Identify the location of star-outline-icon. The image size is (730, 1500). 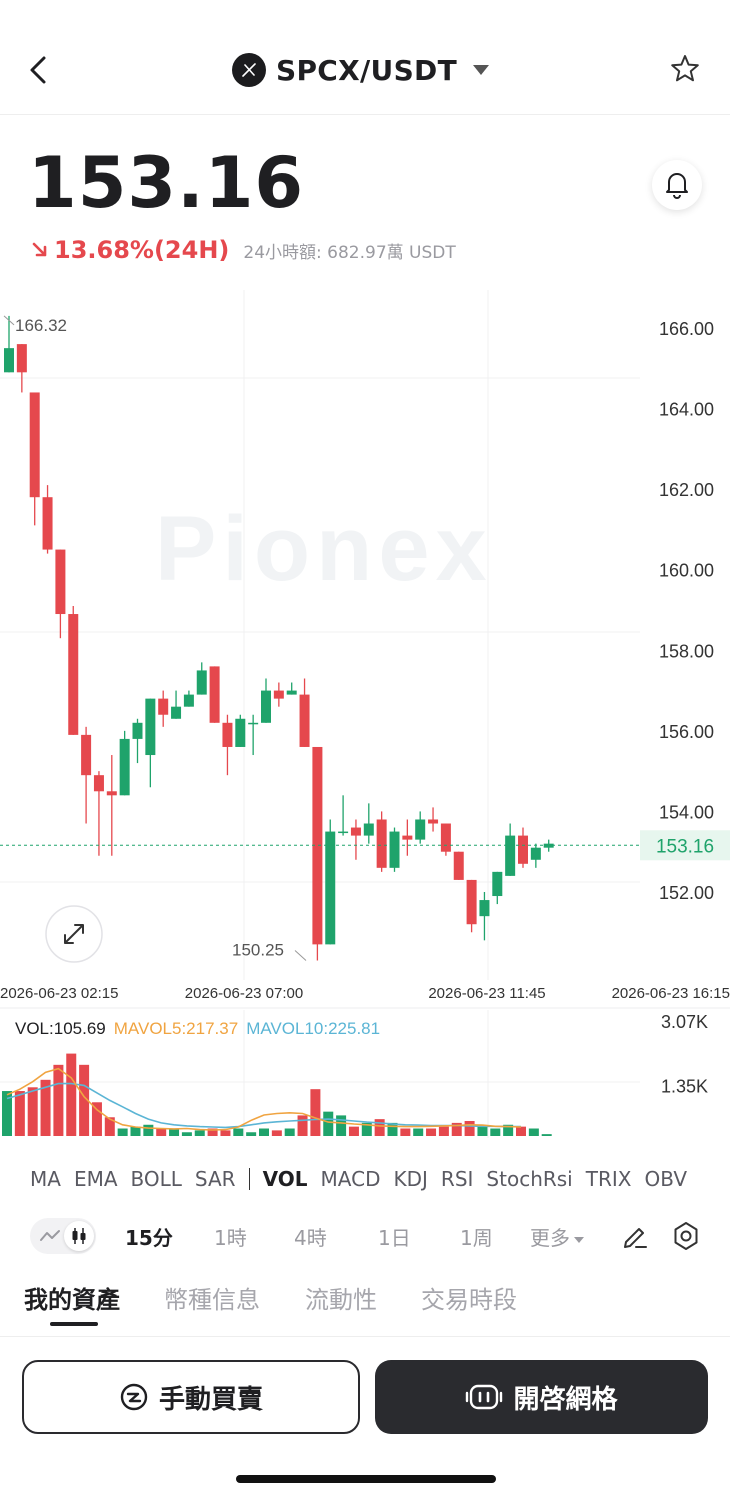
(685, 69).